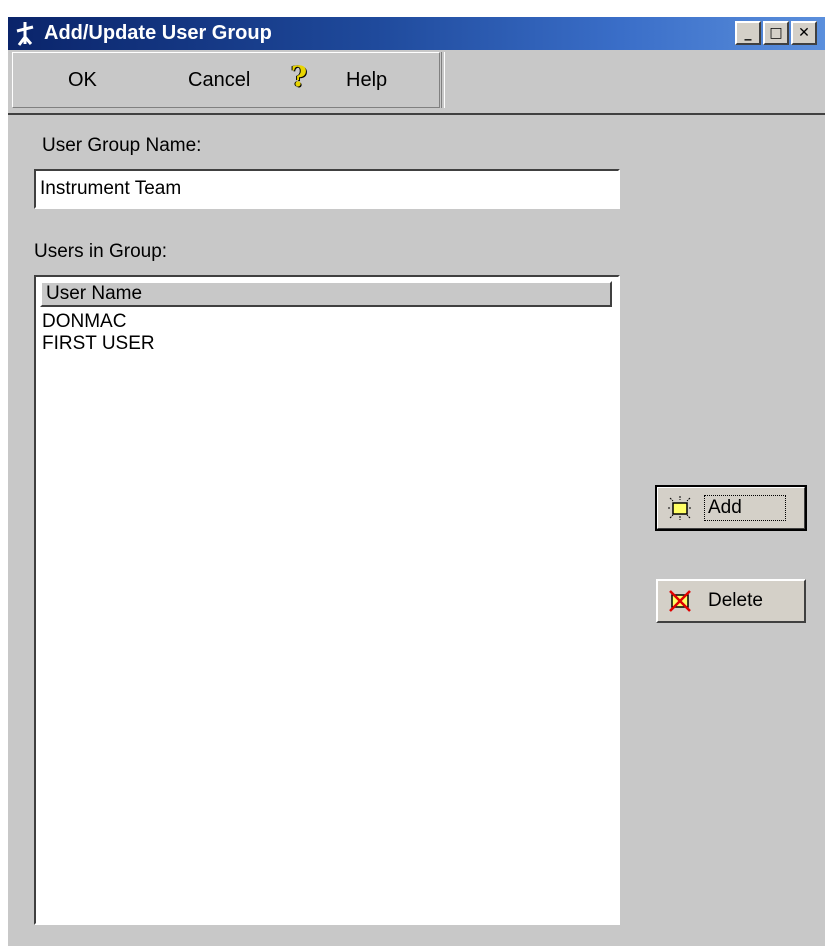 The width and height of the screenshot is (825, 946). I want to click on toolbar: OK Cancel ? Help, so click(416, 82).